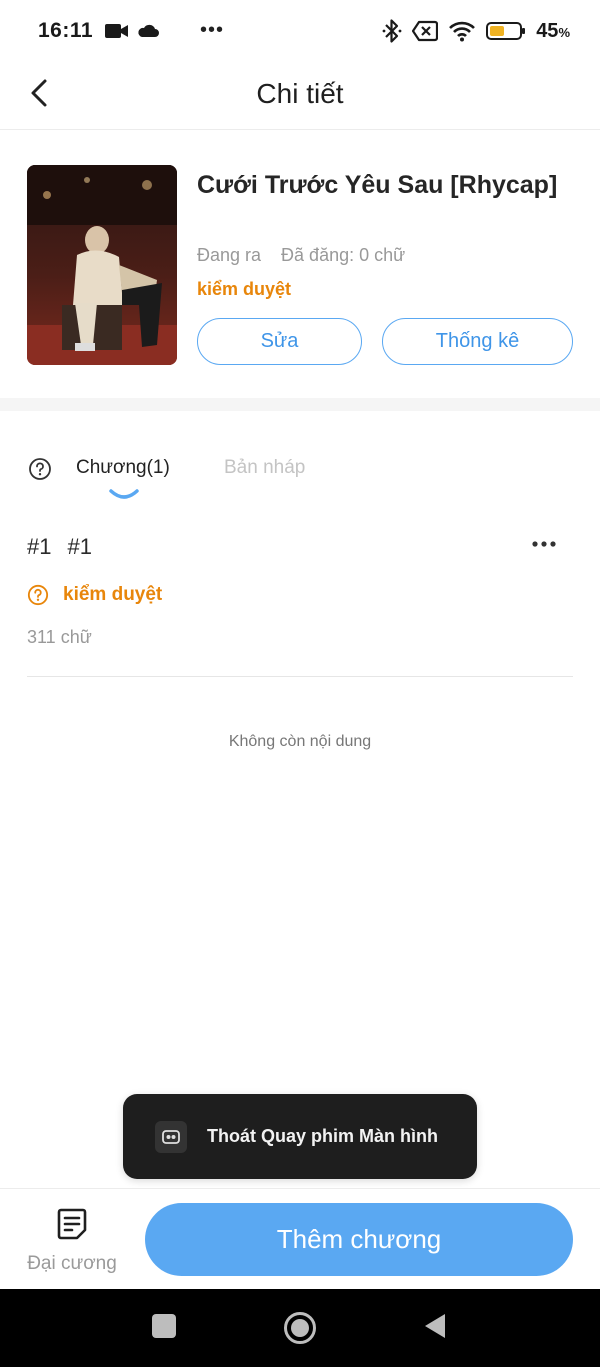  I want to click on system-navigation-bar, so click(300, 1328).